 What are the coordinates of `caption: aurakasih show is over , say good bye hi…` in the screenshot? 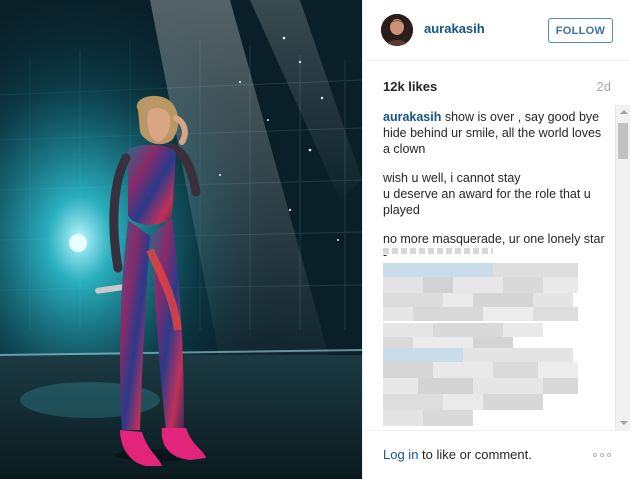 It's located at (497, 192).